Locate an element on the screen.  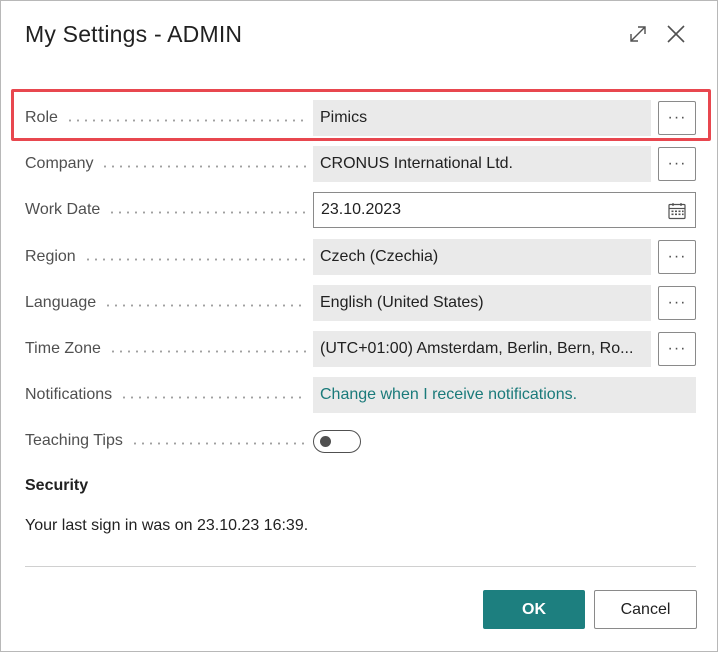
region-assist-button: ··· is located at coordinates (677, 257).